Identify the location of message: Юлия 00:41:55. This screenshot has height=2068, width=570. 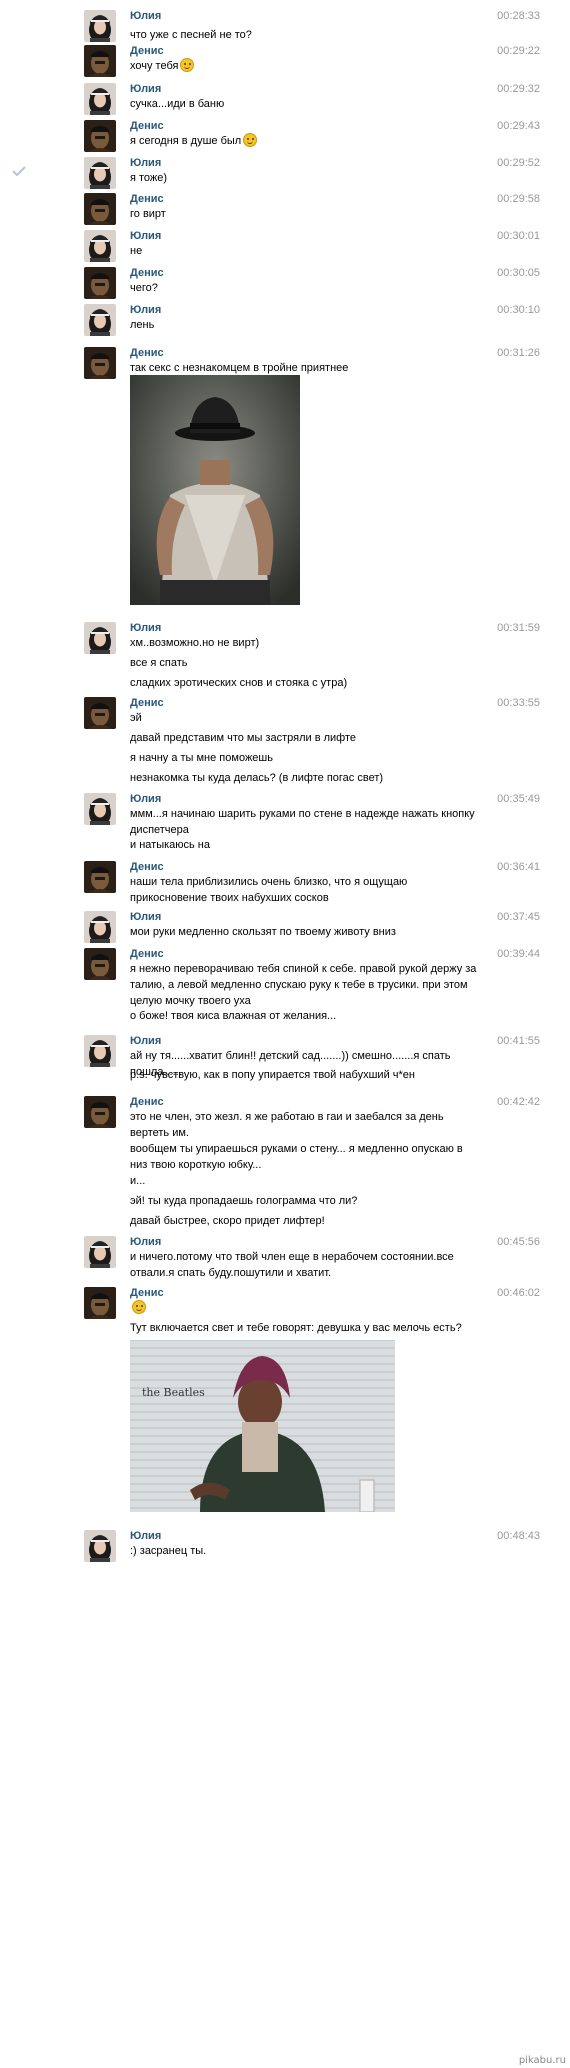
(285, 1040).